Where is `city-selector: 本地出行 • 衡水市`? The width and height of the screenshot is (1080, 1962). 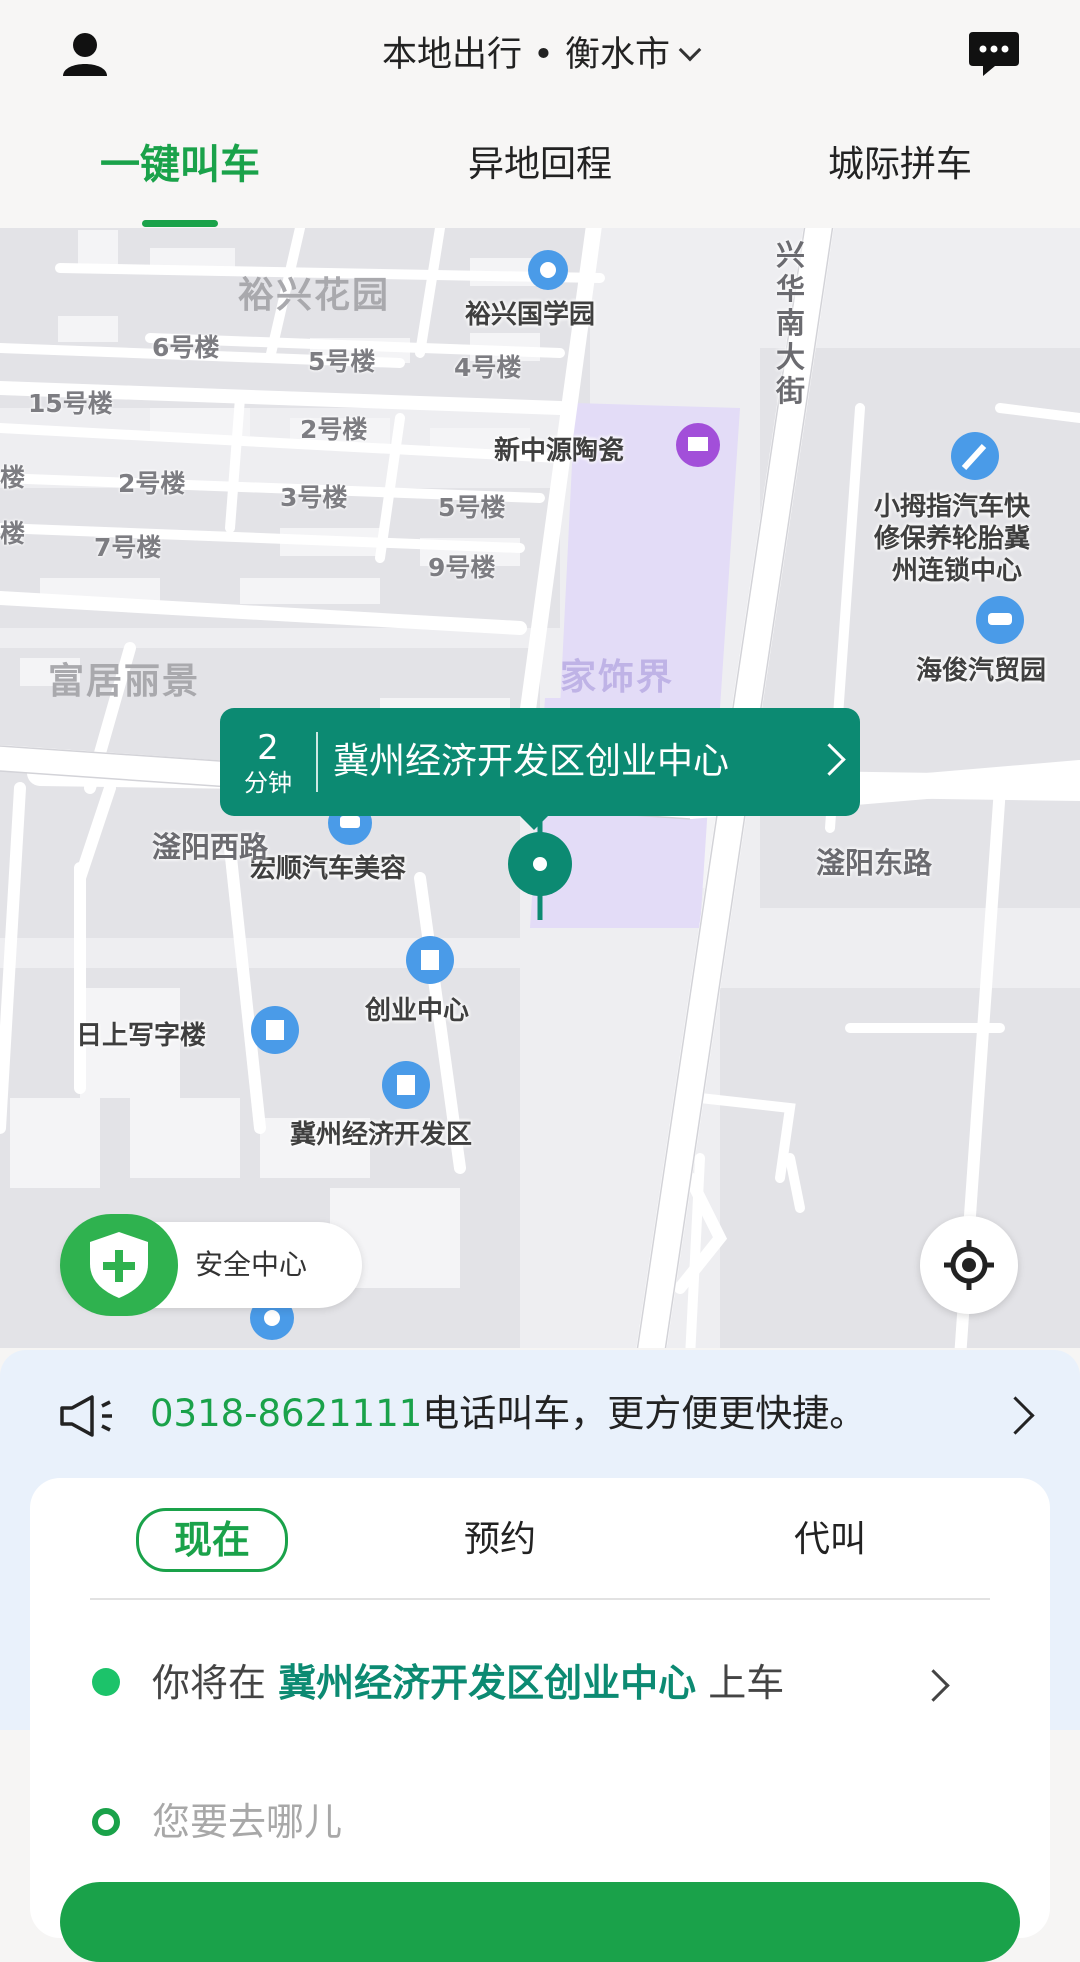
city-selector: 本地出行 • 衡水市 is located at coordinates (540, 55).